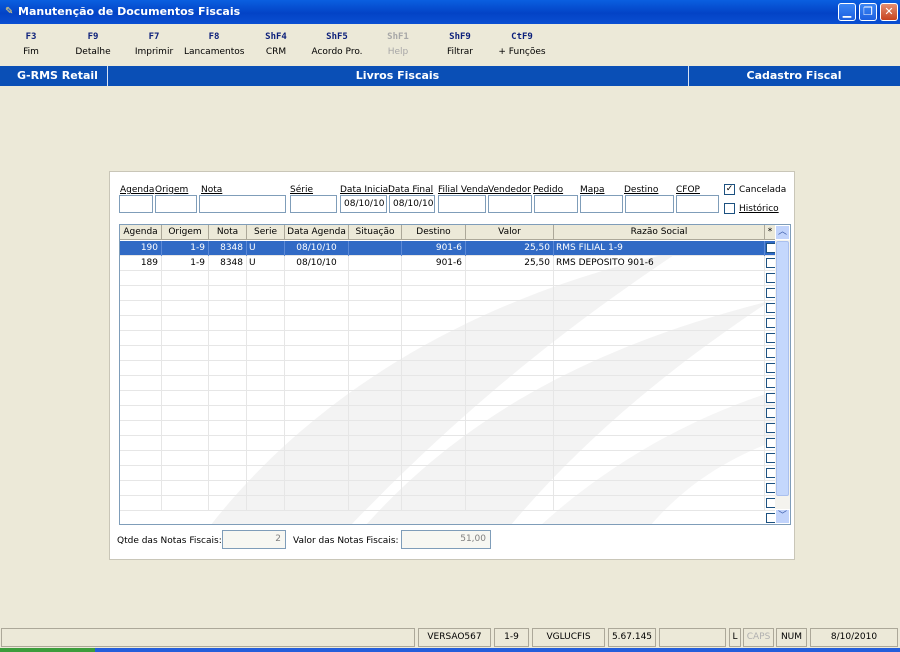  What do you see at coordinates (317, 248) in the screenshot?
I see `cell-data-agenda: 08/10/10` at bounding box center [317, 248].